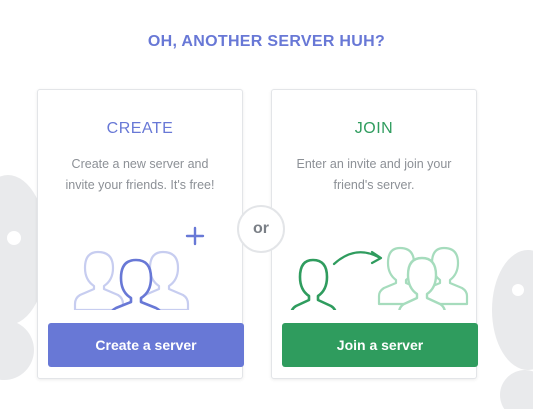 The width and height of the screenshot is (533, 409). Describe the element at coordinates (140, 185) in the screenshot. I see `create-desc-line2: invite your friends. It's free!` at that location.